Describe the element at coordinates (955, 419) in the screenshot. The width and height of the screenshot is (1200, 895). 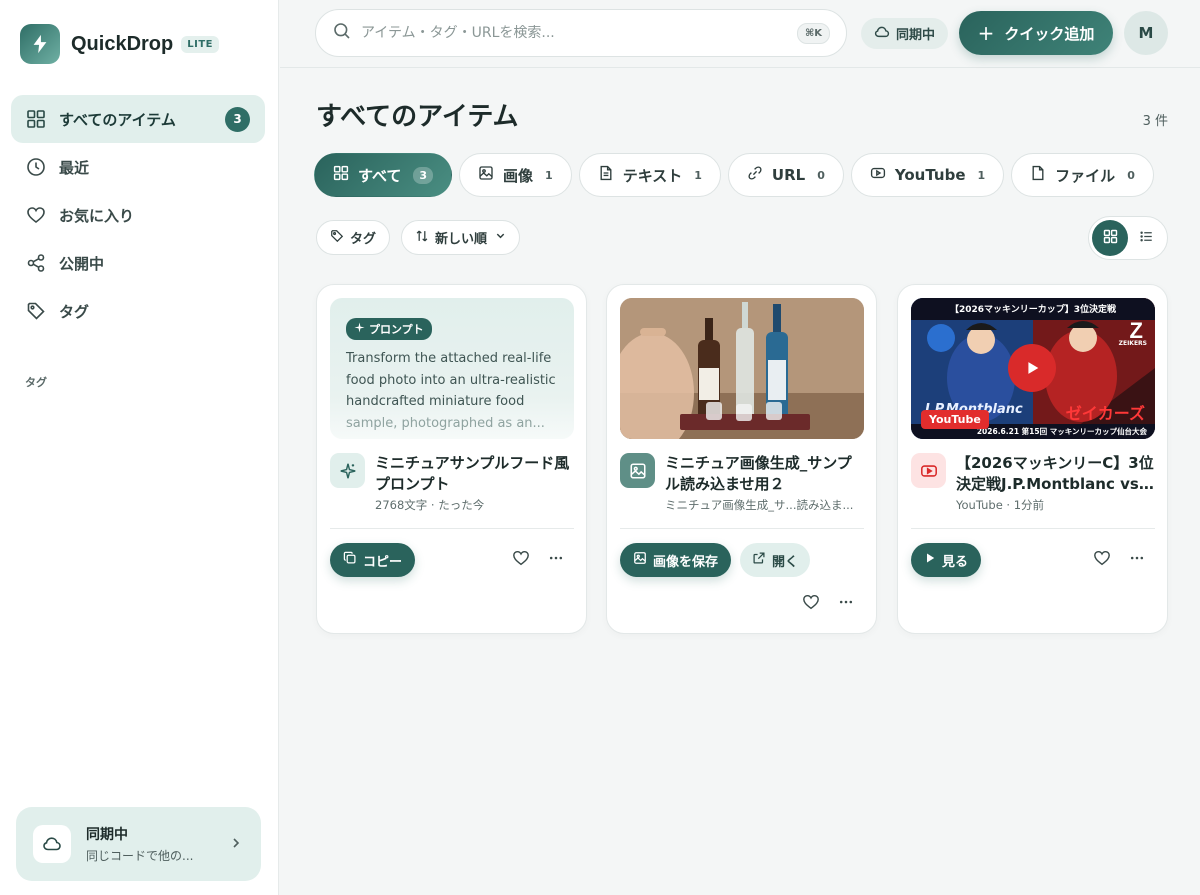
I see `youtube-badge: YouTube` at that location.